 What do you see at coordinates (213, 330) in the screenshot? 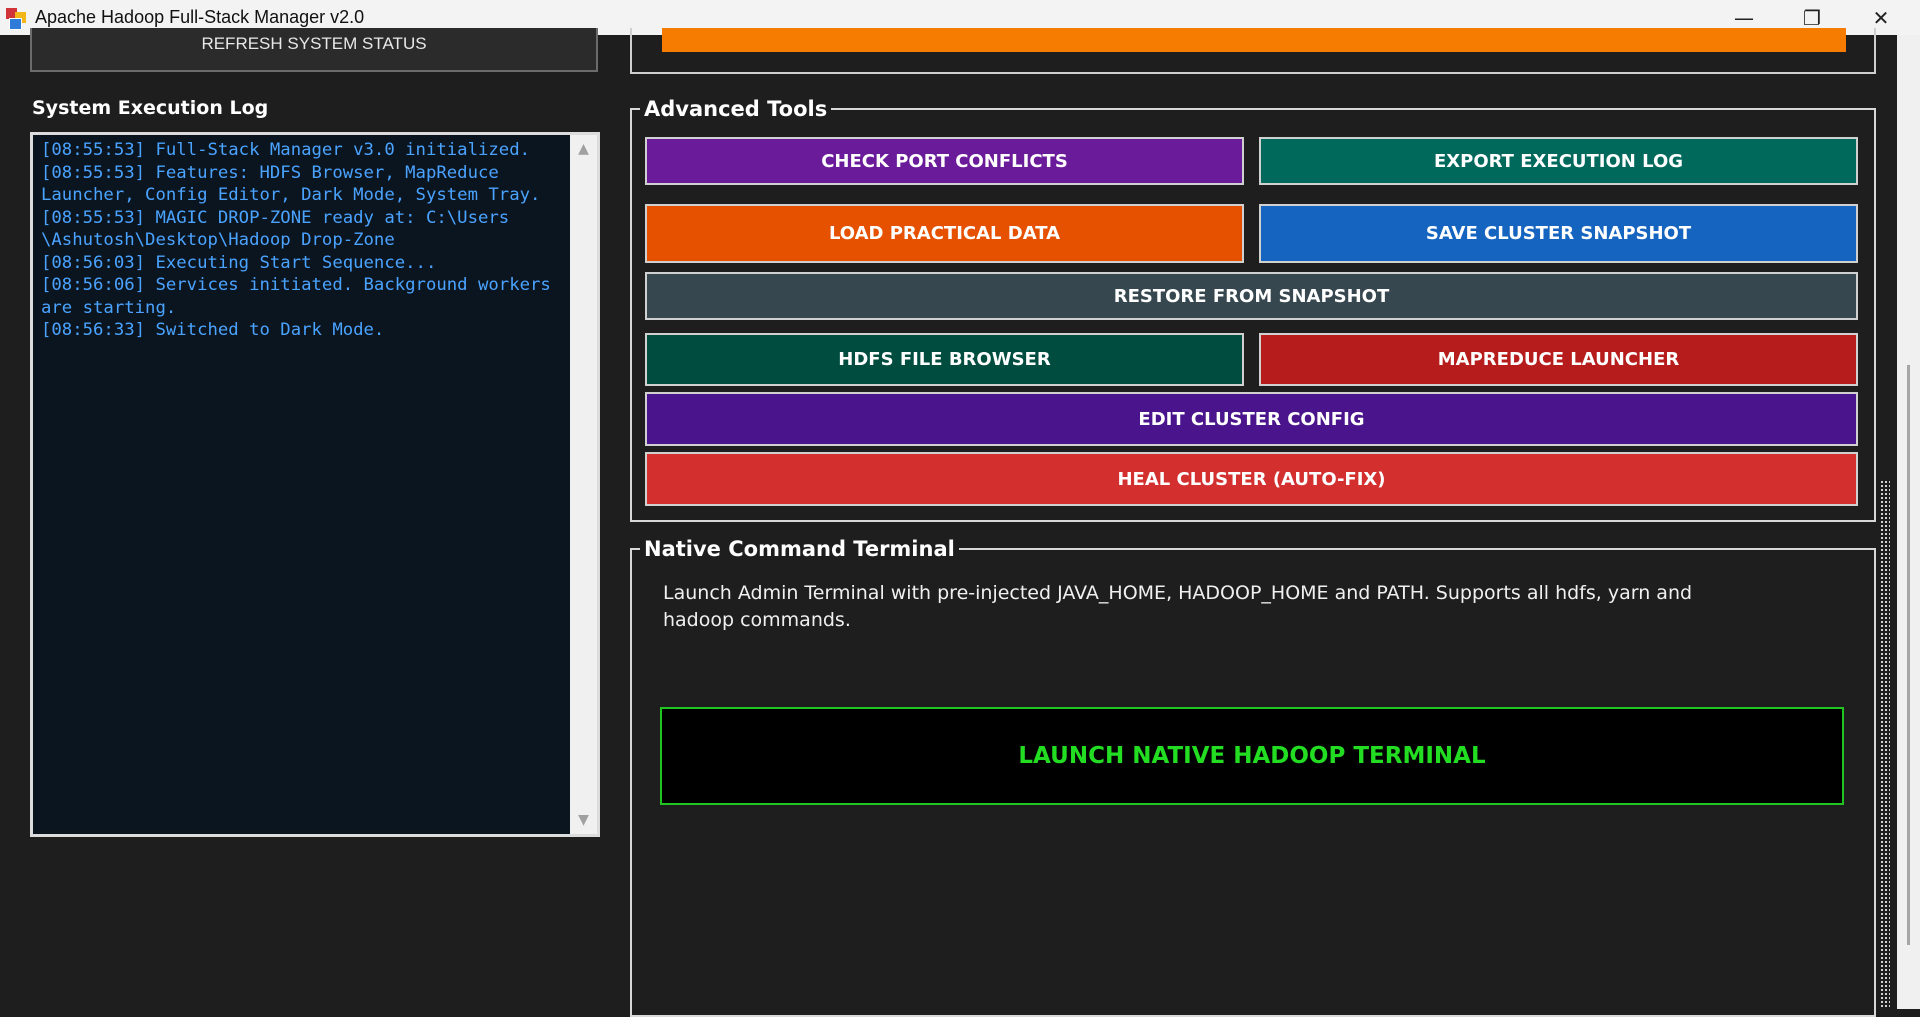
I see `log-line: [08:56:33] Switched to Dark Mode.` at bounding box center [213, 330].